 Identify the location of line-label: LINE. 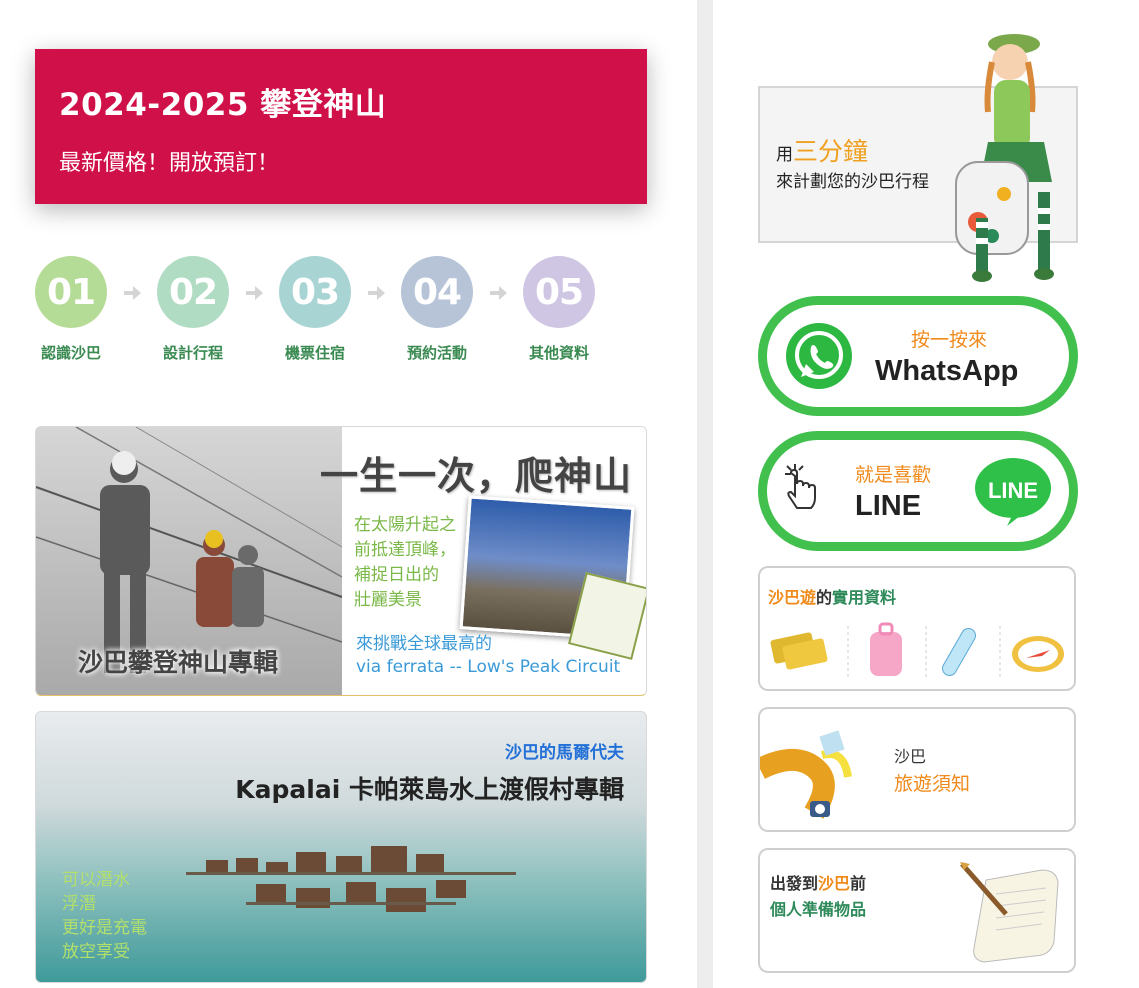
(888, 506).